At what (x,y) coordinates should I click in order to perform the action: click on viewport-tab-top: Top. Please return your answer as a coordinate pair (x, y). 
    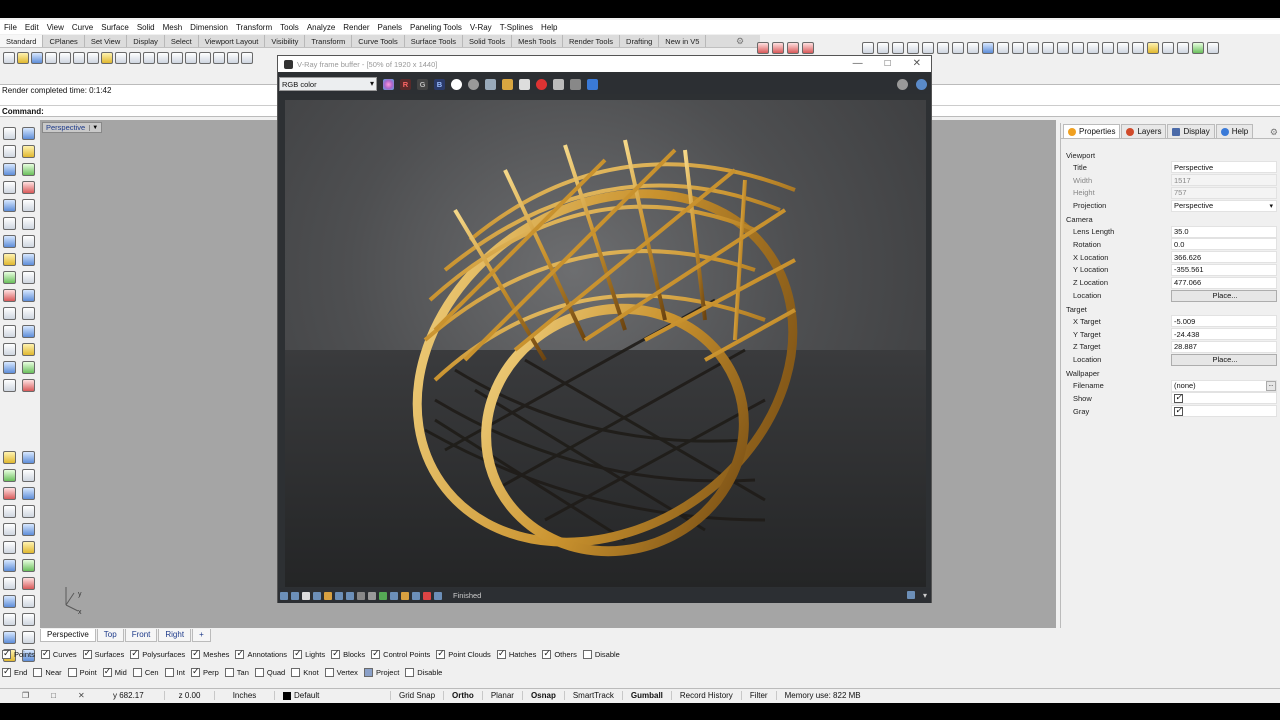
    Looking at the image, I should click on (110, 635).